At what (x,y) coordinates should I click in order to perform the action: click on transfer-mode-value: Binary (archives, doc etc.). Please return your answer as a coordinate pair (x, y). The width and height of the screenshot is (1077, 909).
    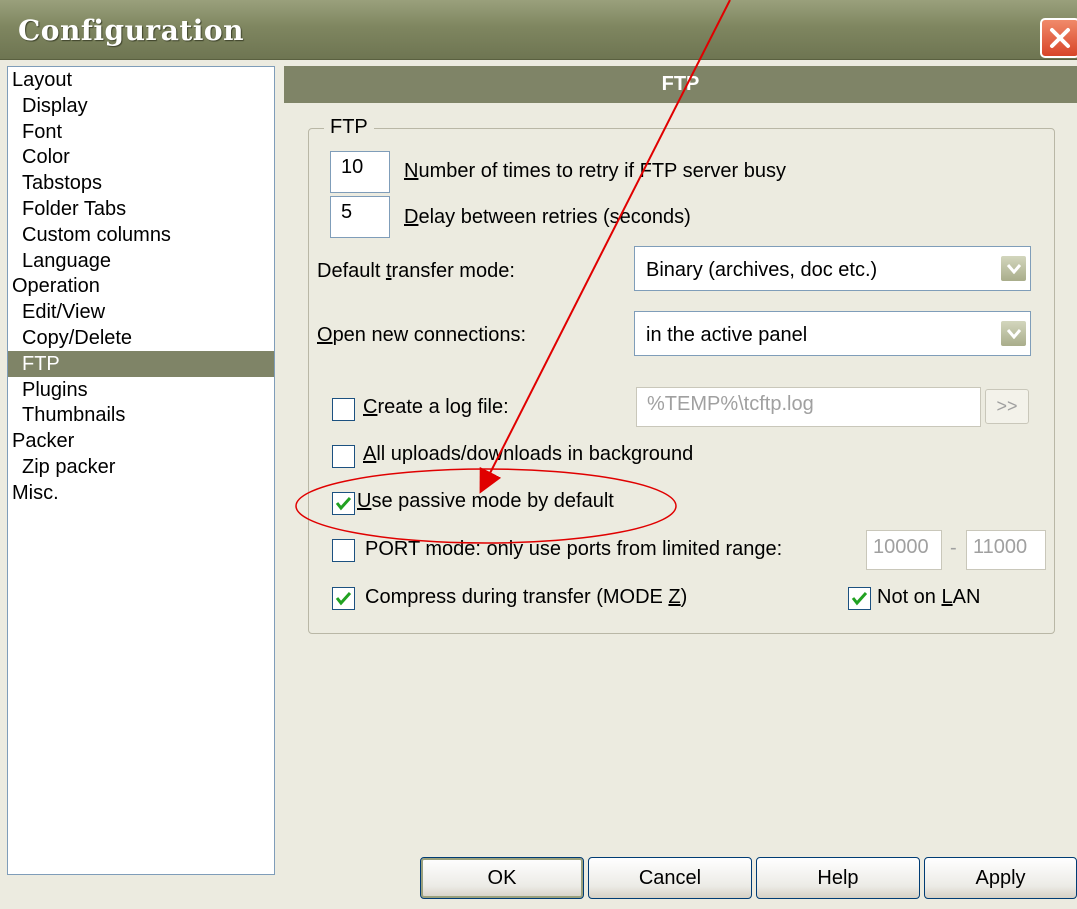
    Looking at the image, I should click on (762, 270).